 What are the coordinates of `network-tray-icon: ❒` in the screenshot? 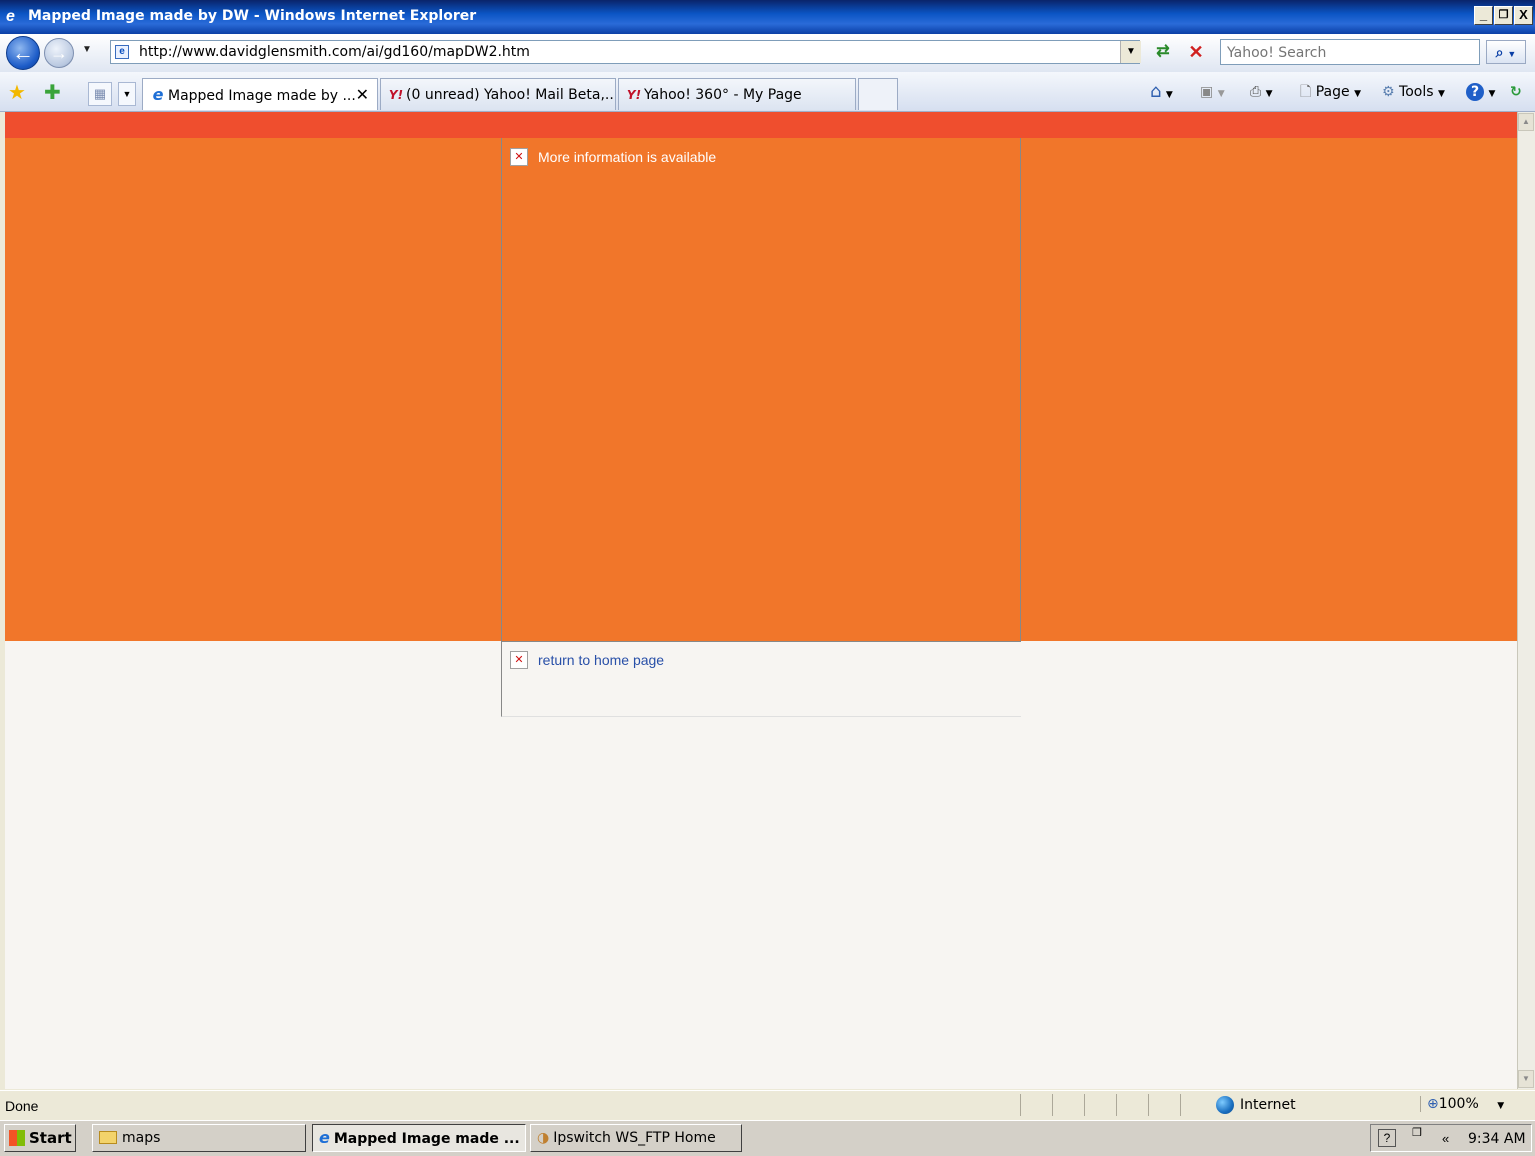 It's located at (1417, 1132).